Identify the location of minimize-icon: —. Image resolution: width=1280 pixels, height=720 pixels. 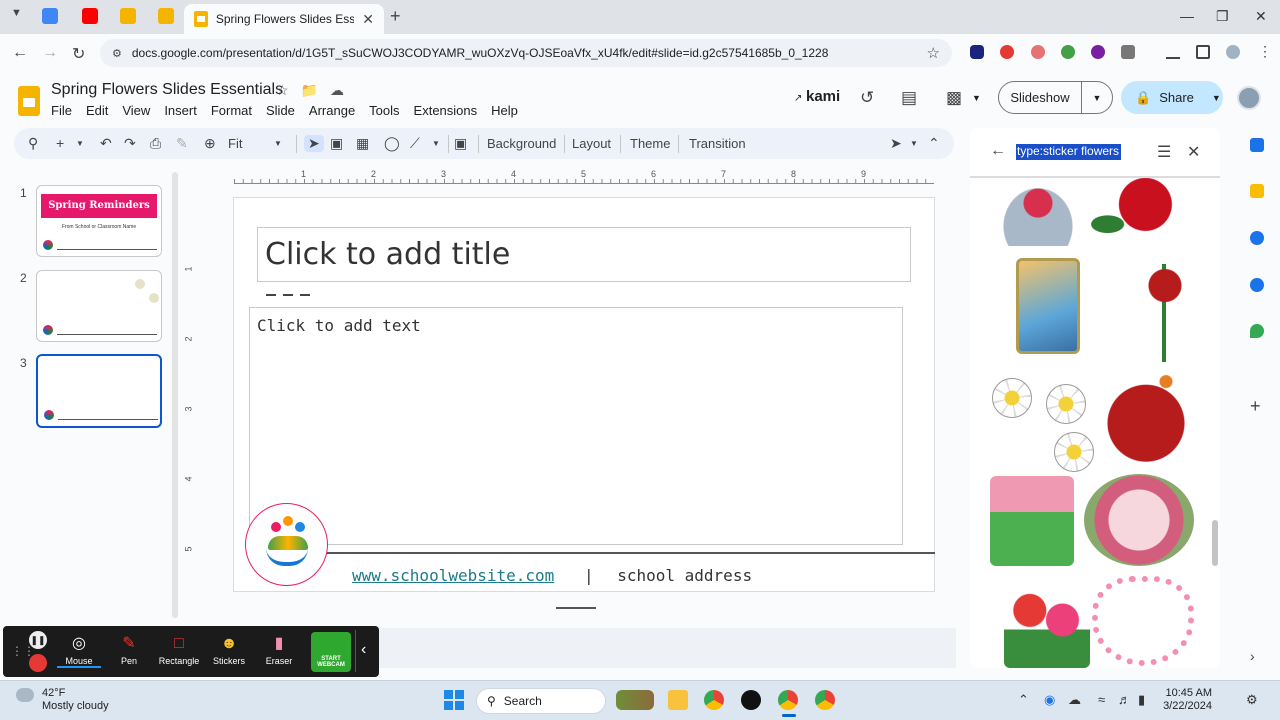
(1187, 16).